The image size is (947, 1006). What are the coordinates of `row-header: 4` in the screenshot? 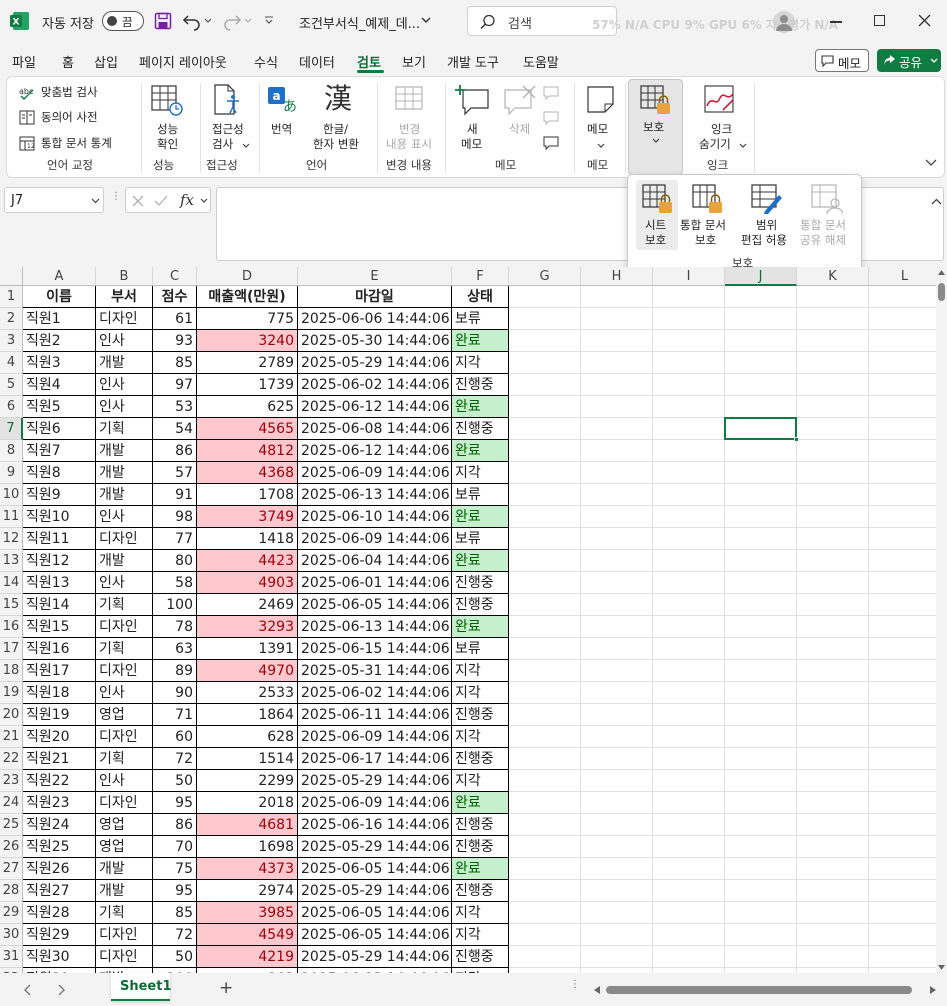 It's located at (11, 363).